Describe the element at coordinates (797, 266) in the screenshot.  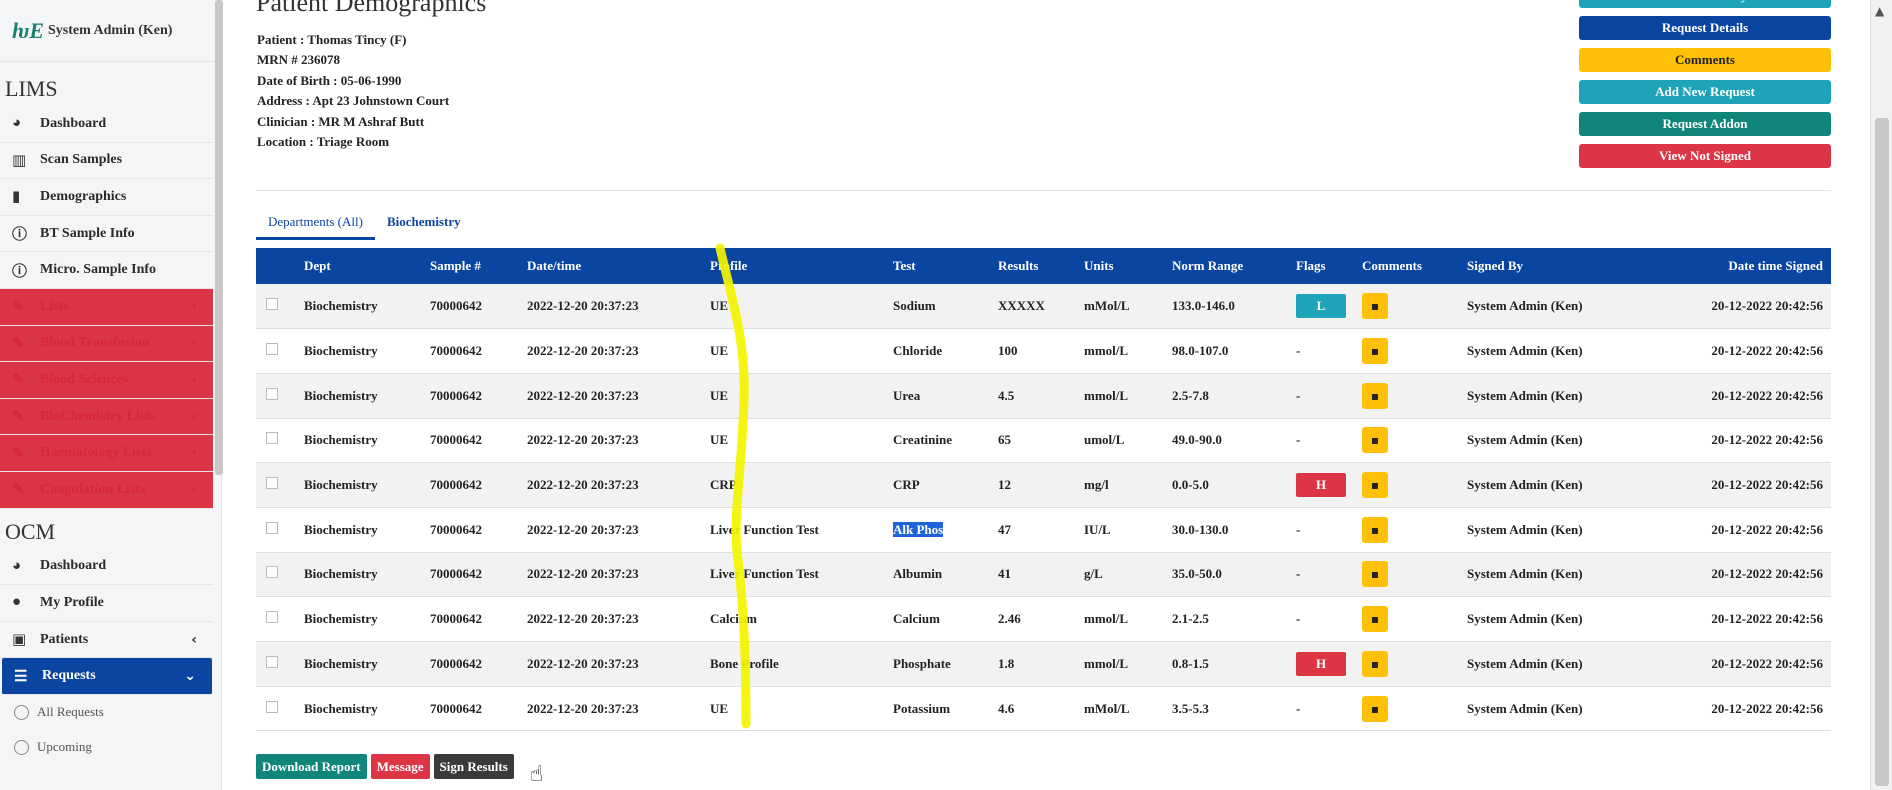
I see `col-profile: Profile` at that location.